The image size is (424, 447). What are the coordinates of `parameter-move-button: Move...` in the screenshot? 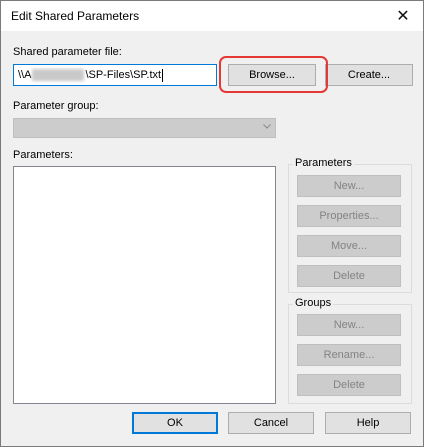 It's located at (349, 246).